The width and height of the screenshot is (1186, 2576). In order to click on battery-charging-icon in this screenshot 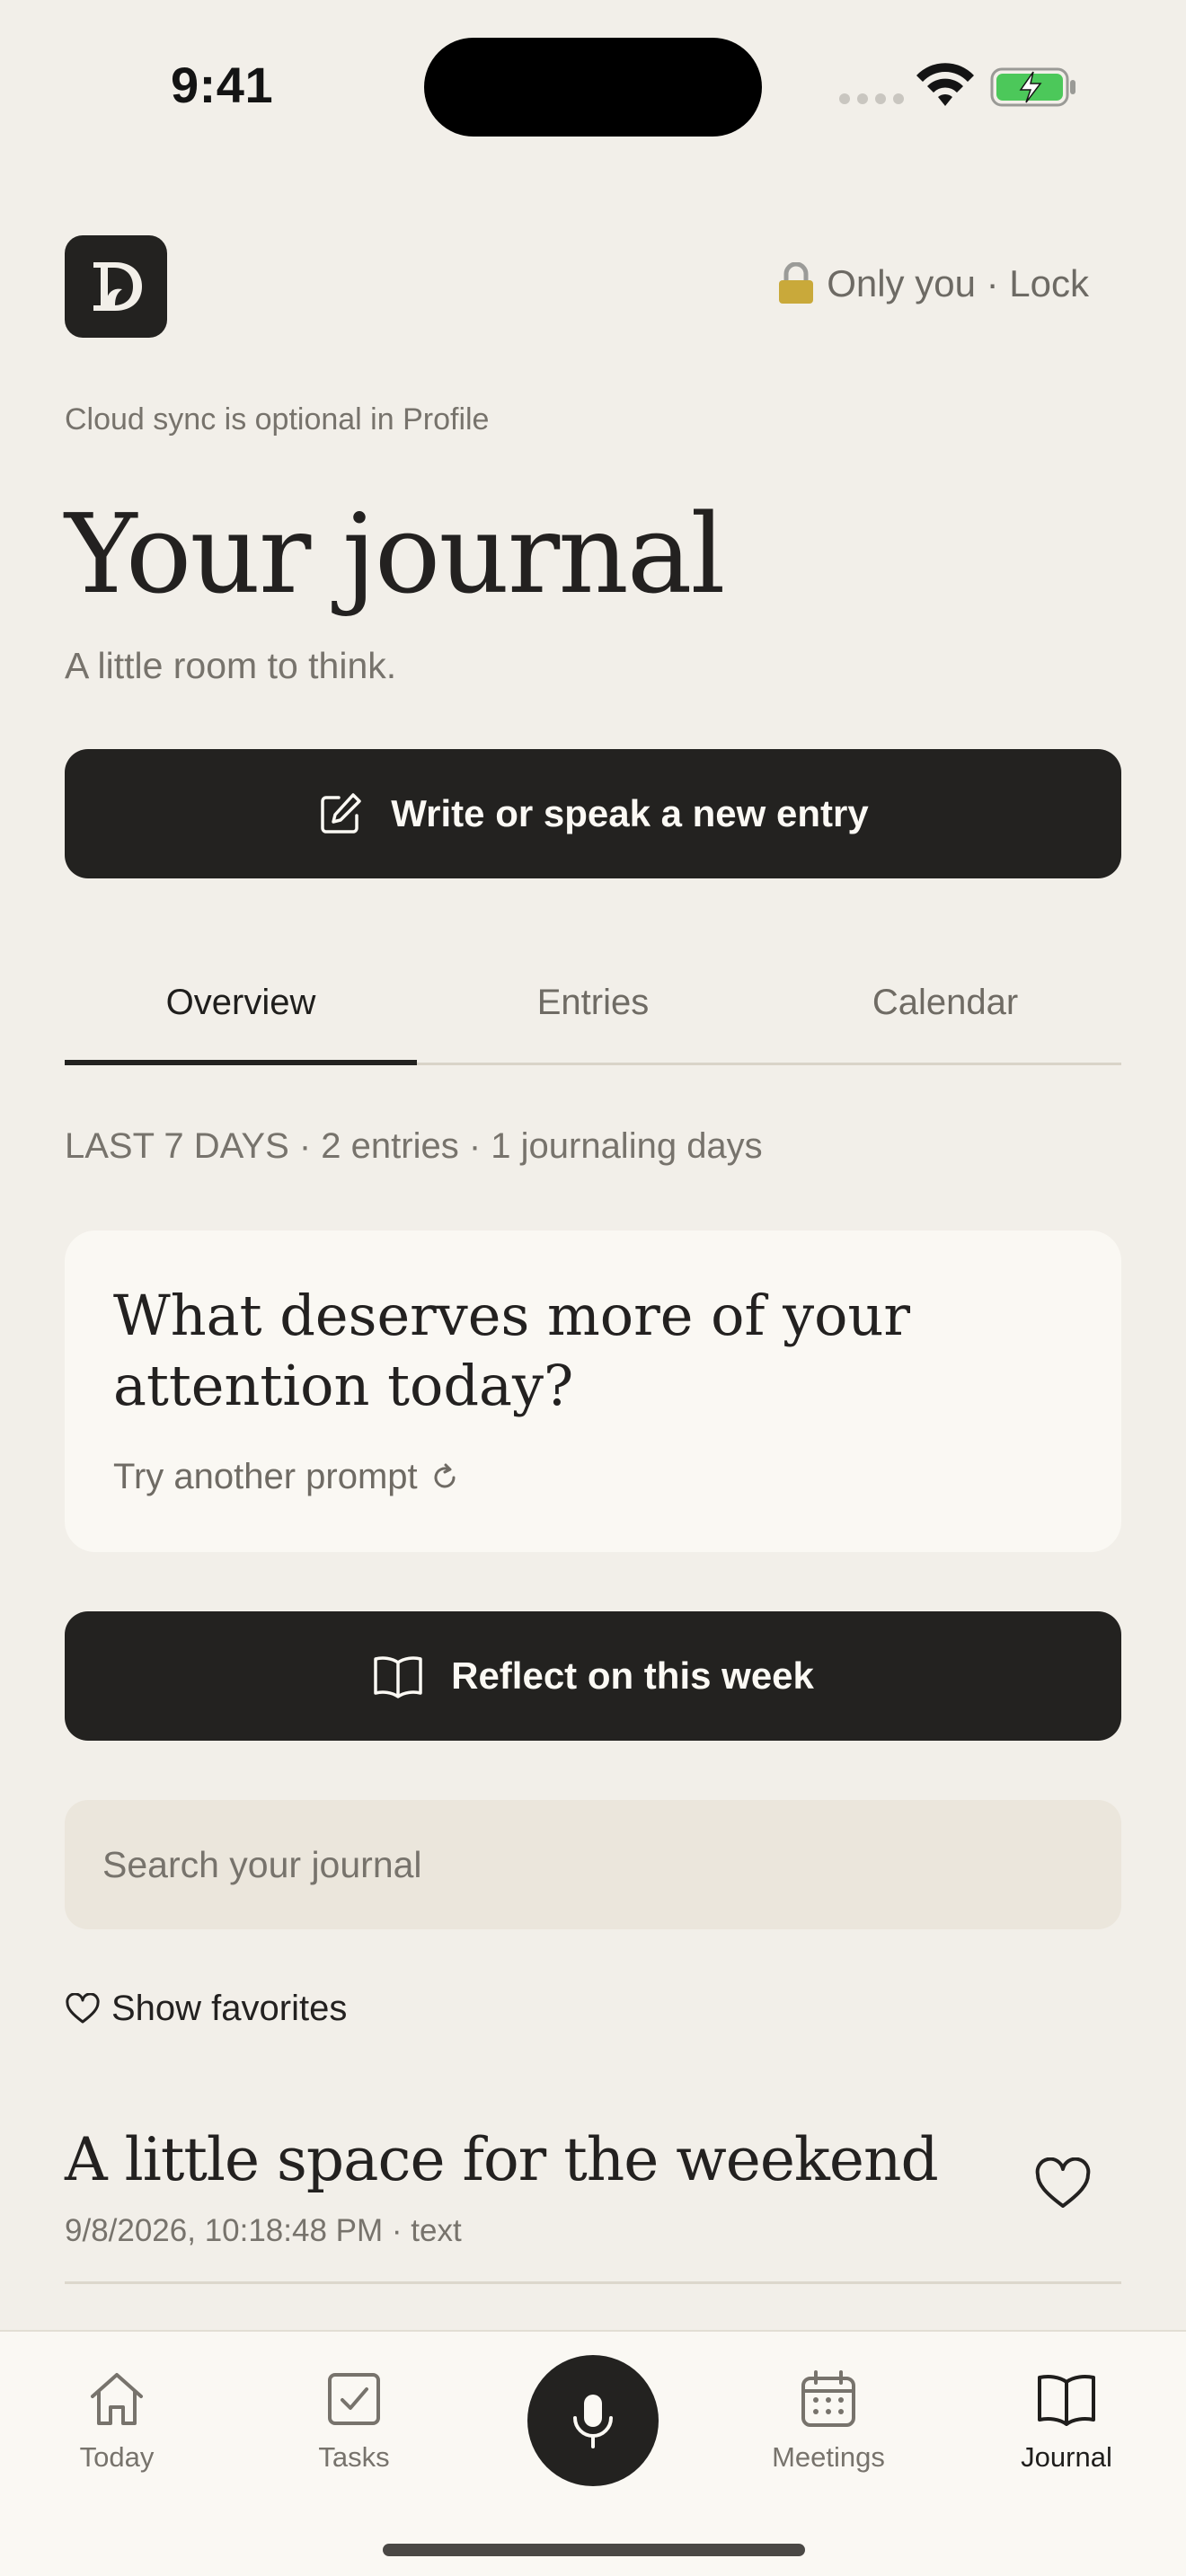, I will do `click(1032, 87)`.